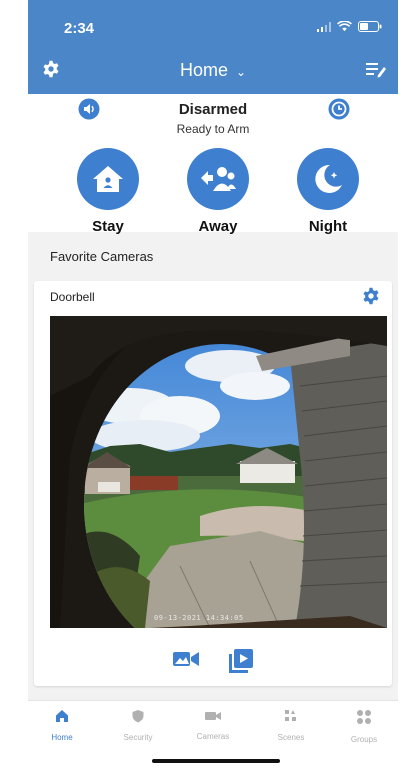  Describe the element at coordinates (213, 663) in the screenshot. I see `camera-actions` at that location.